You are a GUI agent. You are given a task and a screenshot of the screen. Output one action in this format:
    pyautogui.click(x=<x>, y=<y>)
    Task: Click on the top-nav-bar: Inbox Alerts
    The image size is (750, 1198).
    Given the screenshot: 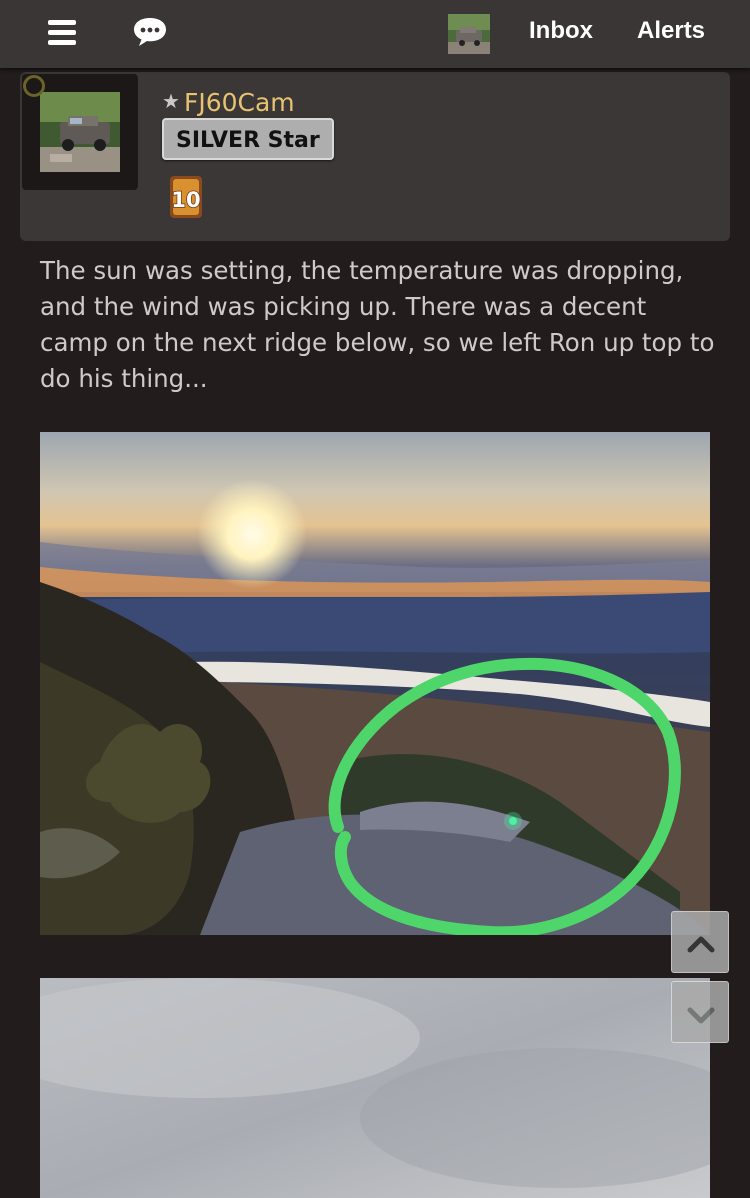 What is the action you would take?
    pyautogui.click(x=375, y=34)
    